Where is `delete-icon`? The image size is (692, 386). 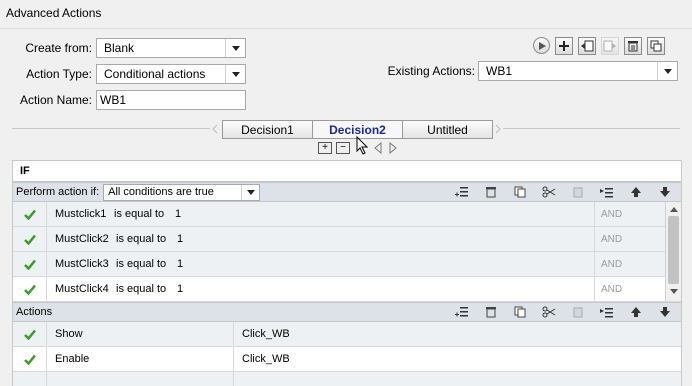
delete-icon is located at coordinates (633, 46).